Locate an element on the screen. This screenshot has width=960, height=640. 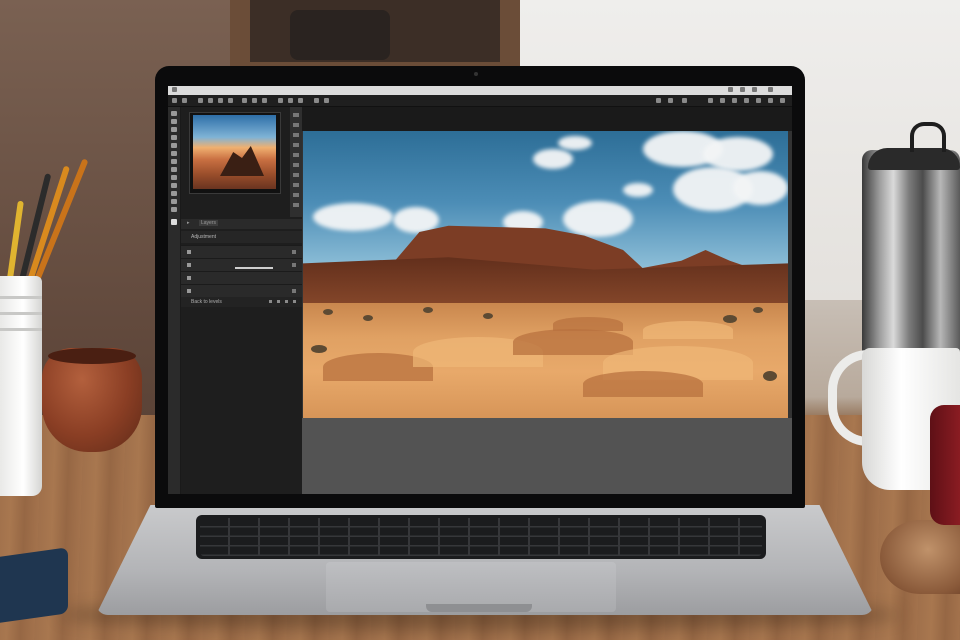
app-logo-icon is located at coordinates (174, 89).